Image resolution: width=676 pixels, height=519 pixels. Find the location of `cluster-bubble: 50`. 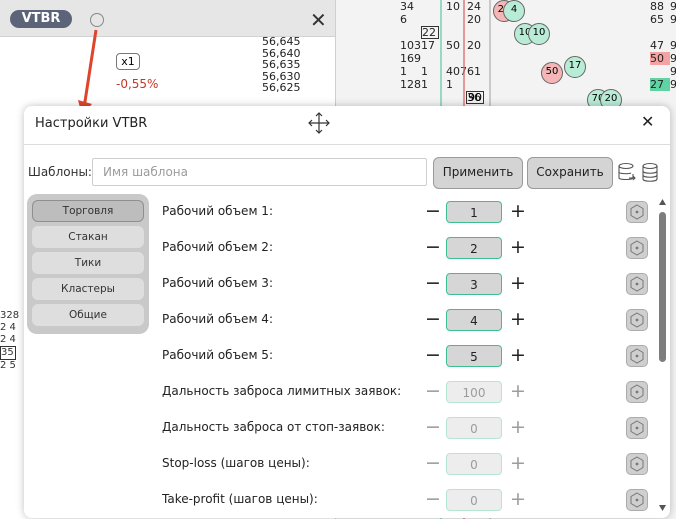

cluster-bubble: 50 is located at coordinates (552, 73).